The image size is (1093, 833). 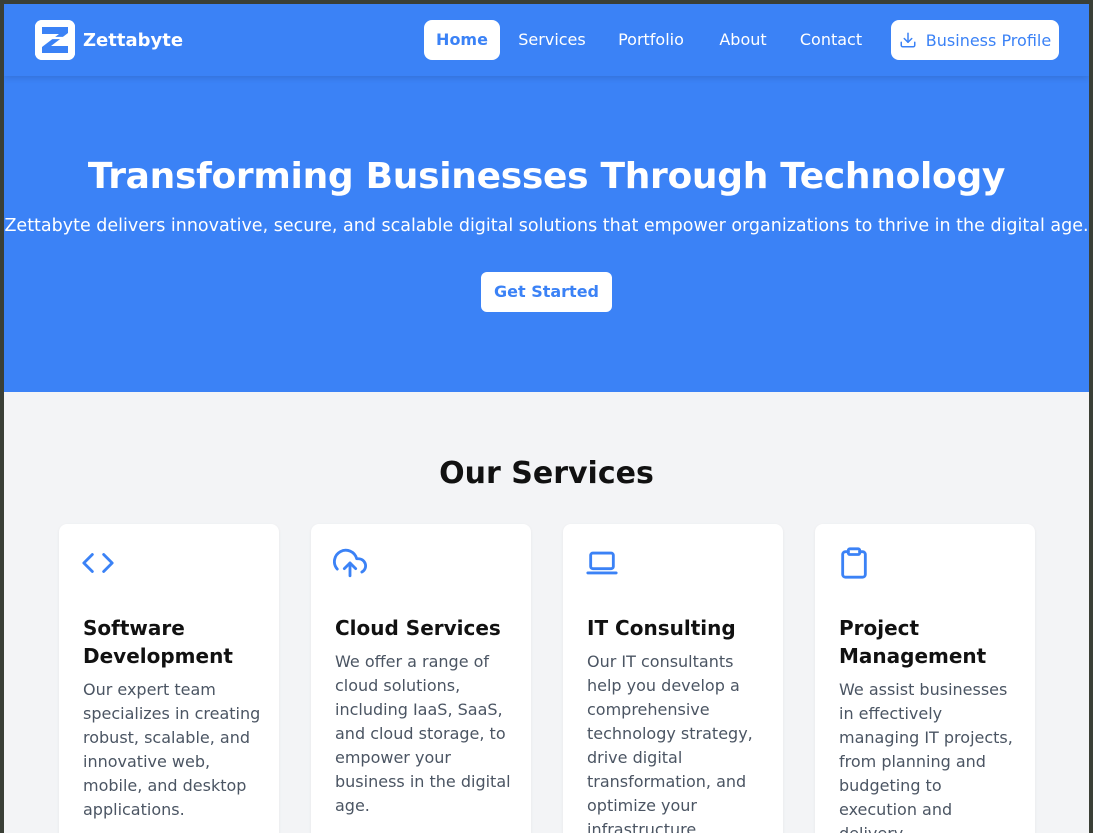 I want to click on laptop-icon, so click(x=602, y=563).